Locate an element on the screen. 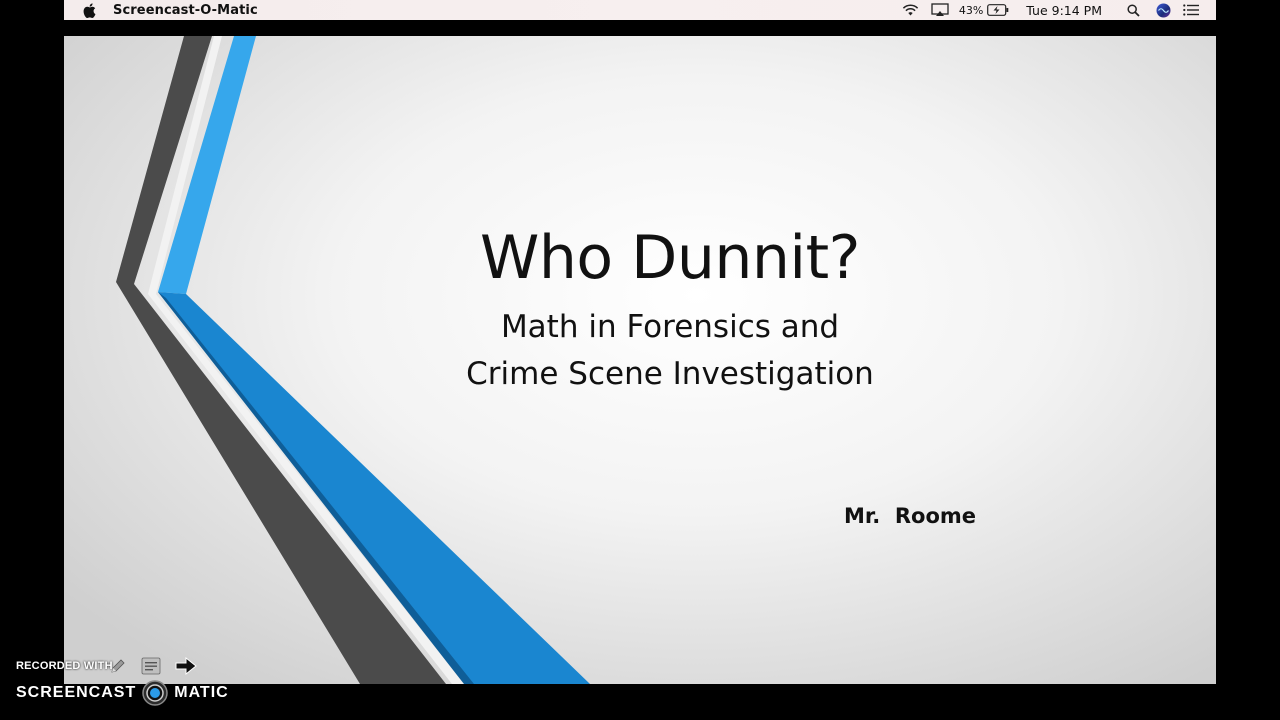  battery-percent: 43% is located at coordinates (971, 10).